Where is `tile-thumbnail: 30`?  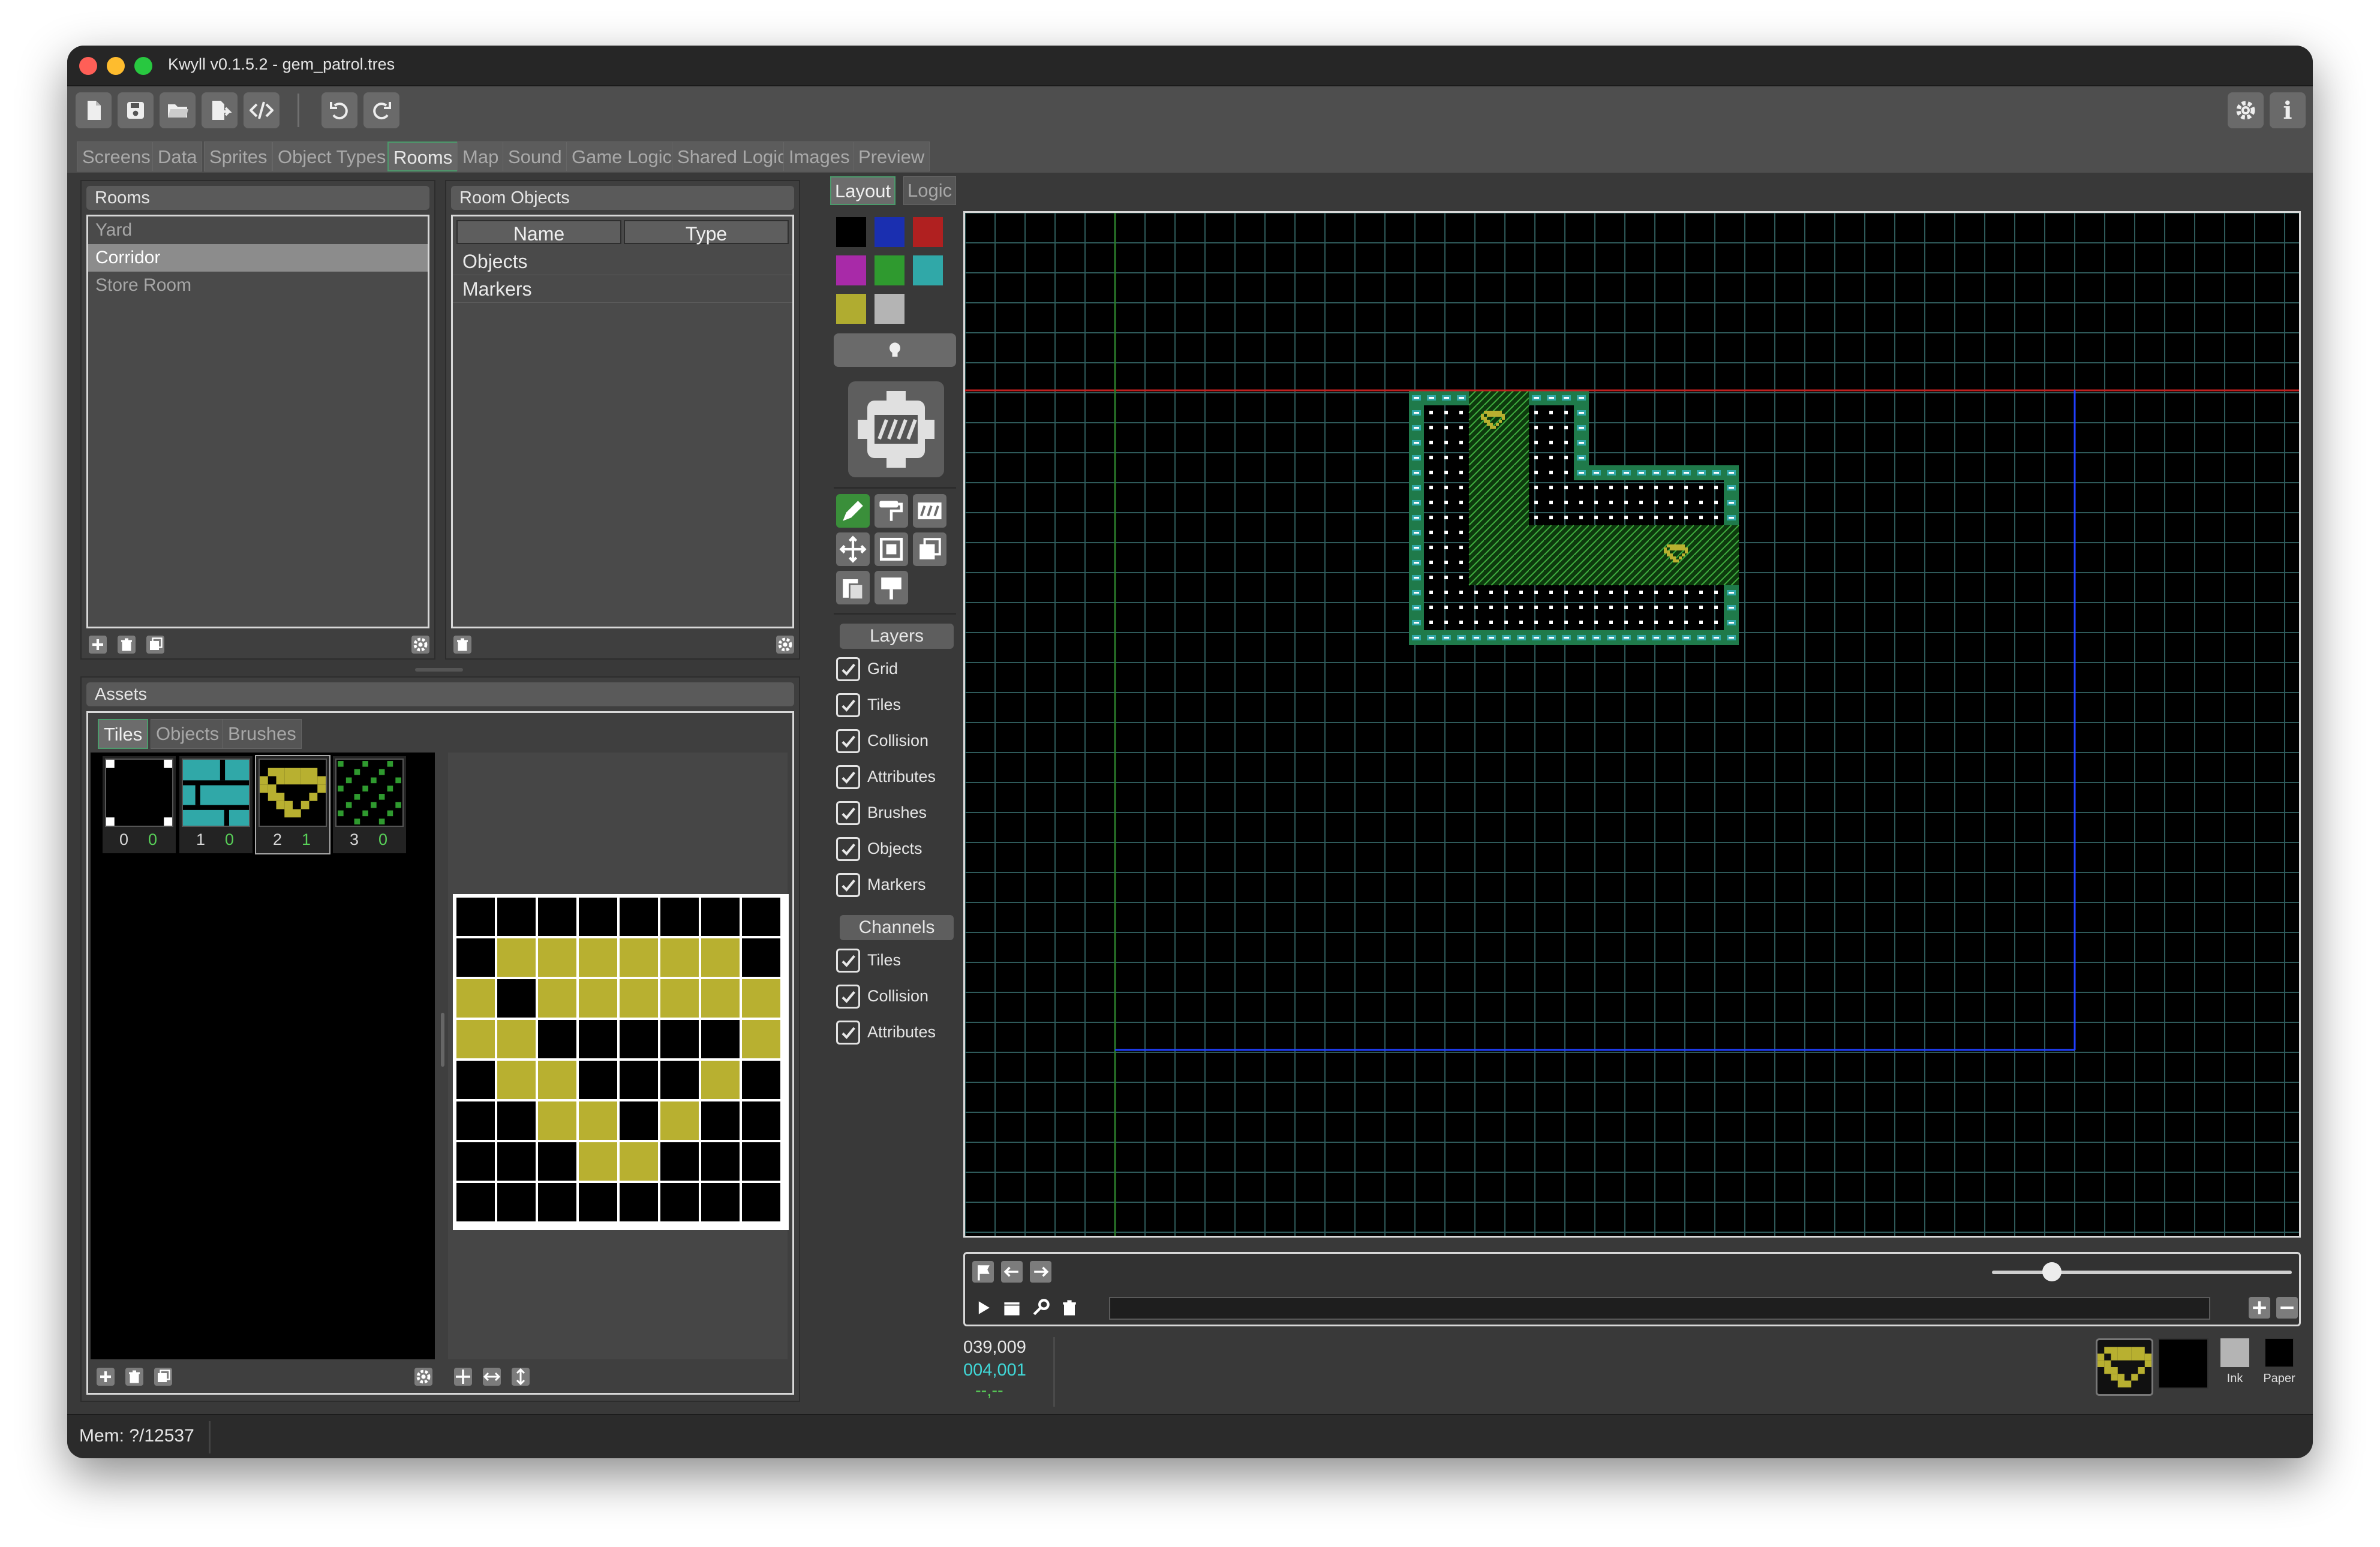
tile-thumbnail: 30 is located at coordinates (370, 805).